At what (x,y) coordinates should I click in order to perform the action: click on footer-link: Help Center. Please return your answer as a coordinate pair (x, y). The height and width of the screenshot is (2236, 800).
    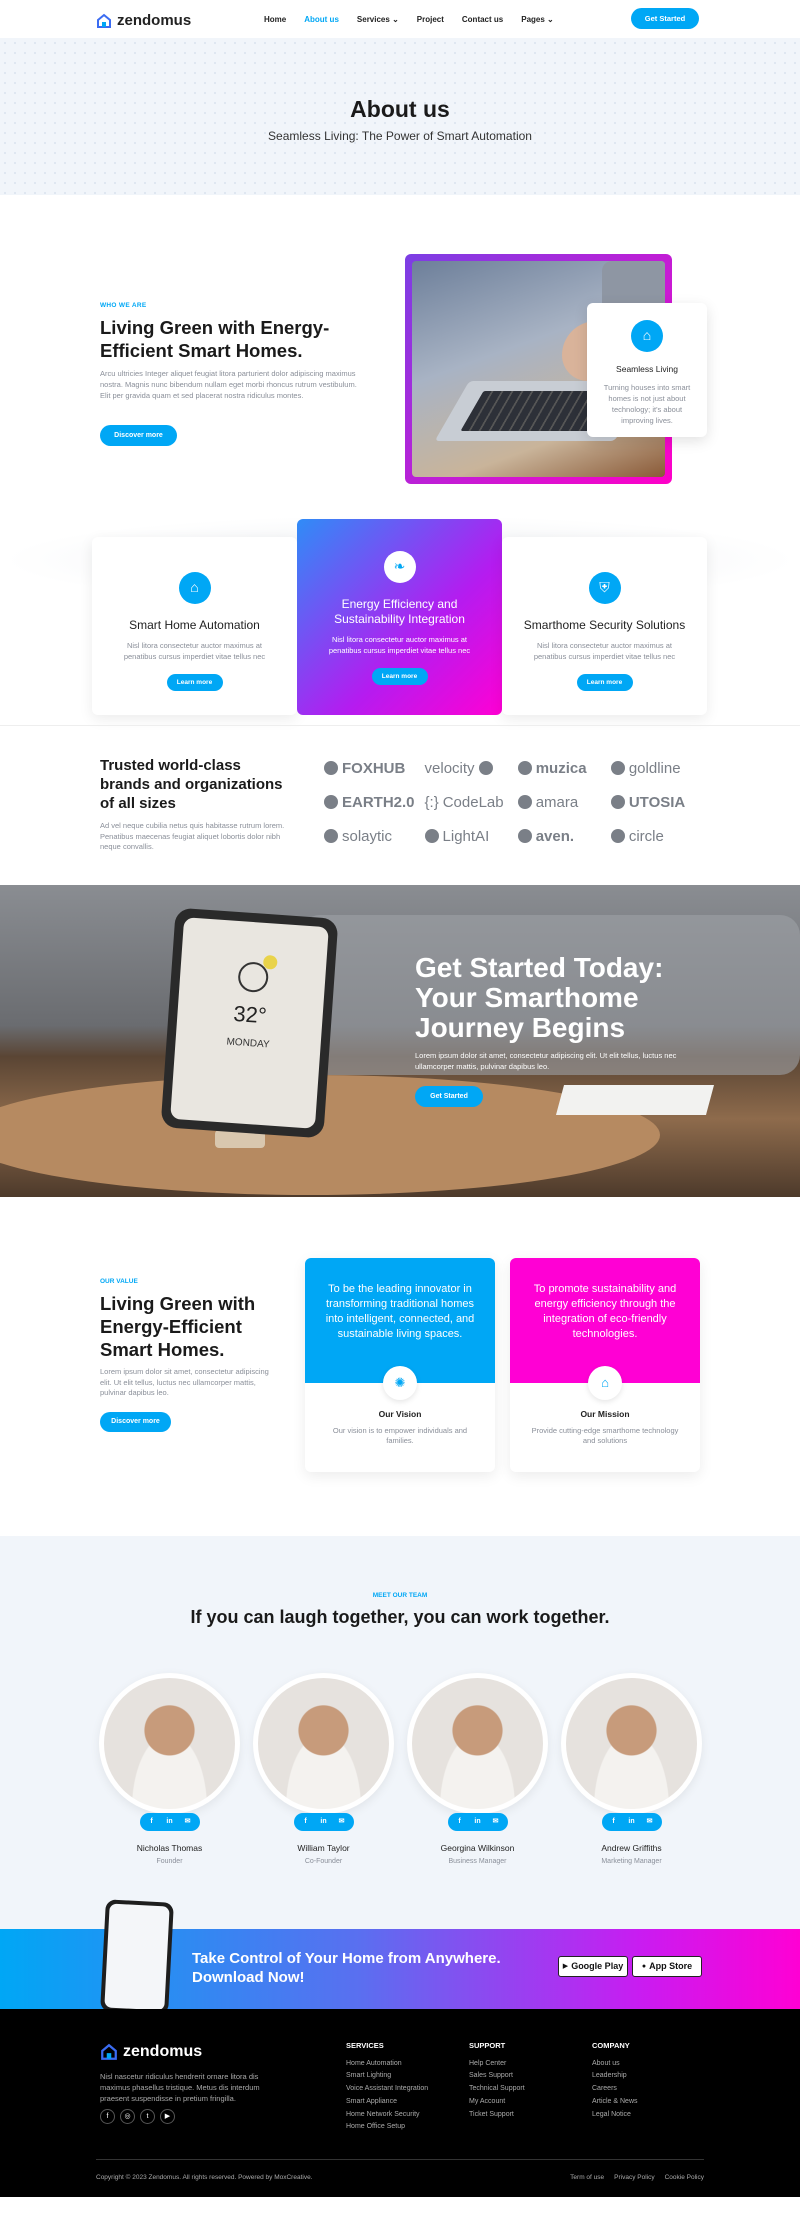
    Looking at the image, I should click on (497, 2064).